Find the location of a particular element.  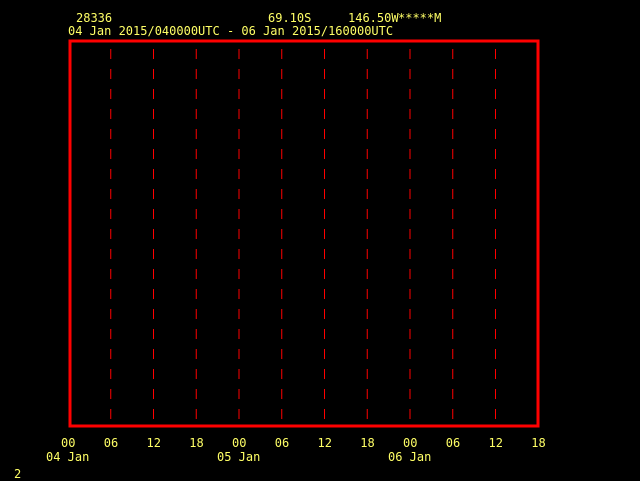

page-number: 2 is located at coordinates (18, 474).